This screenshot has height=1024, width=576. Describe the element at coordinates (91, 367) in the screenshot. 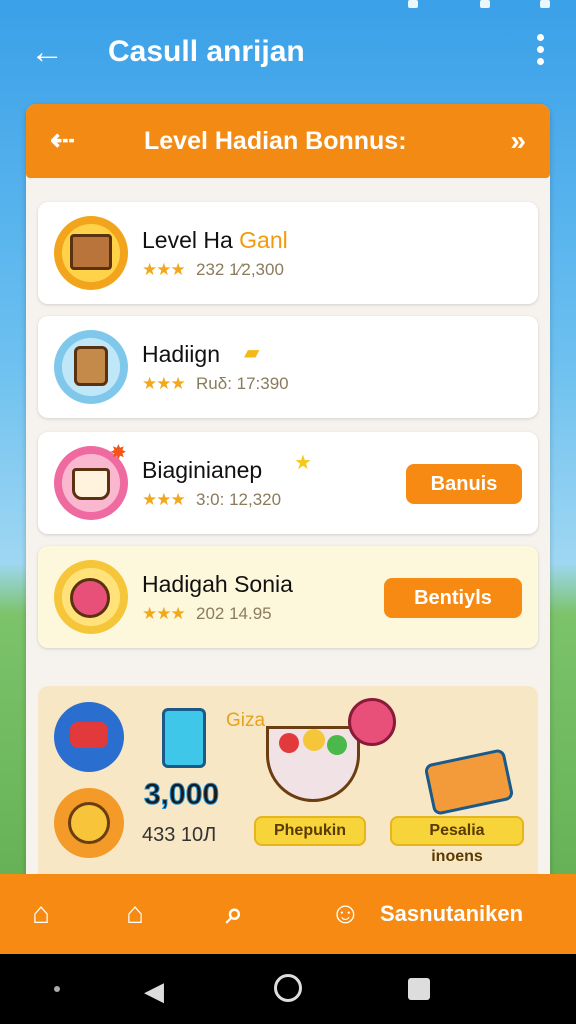

I see `character-icon` at that location.